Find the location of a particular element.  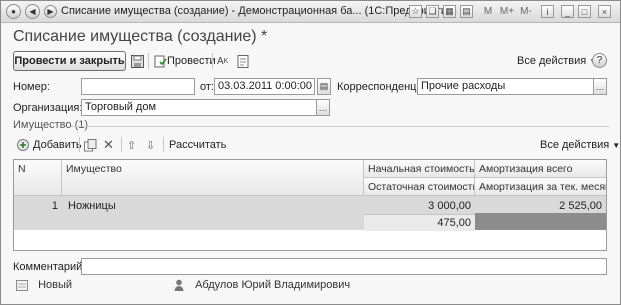

post-button-label: Провести is located at coordinates (191, 61).